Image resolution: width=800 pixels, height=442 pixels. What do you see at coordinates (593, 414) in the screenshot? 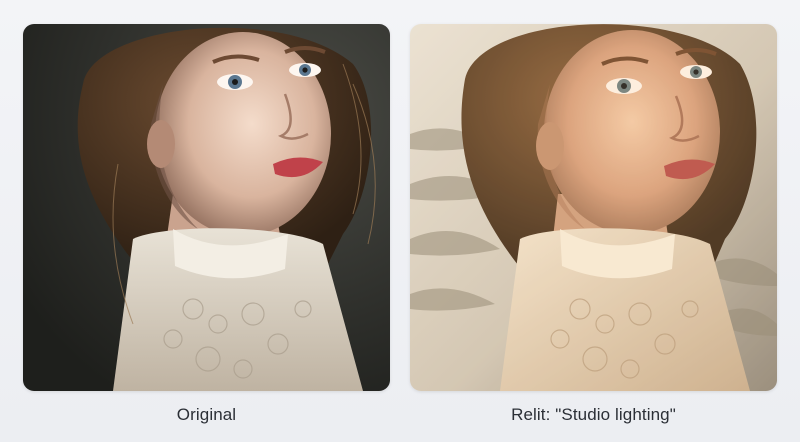
I see `relit-caption: Relit: "Studio lighting"` at bounding box center [593, 414].